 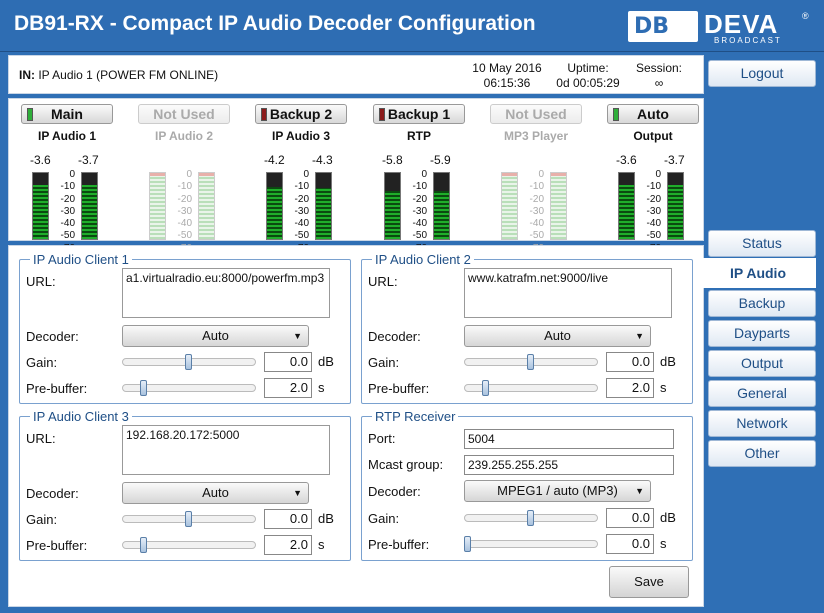 I want to click on channel-name: IP Audio 1, so click(x=66, y=136).